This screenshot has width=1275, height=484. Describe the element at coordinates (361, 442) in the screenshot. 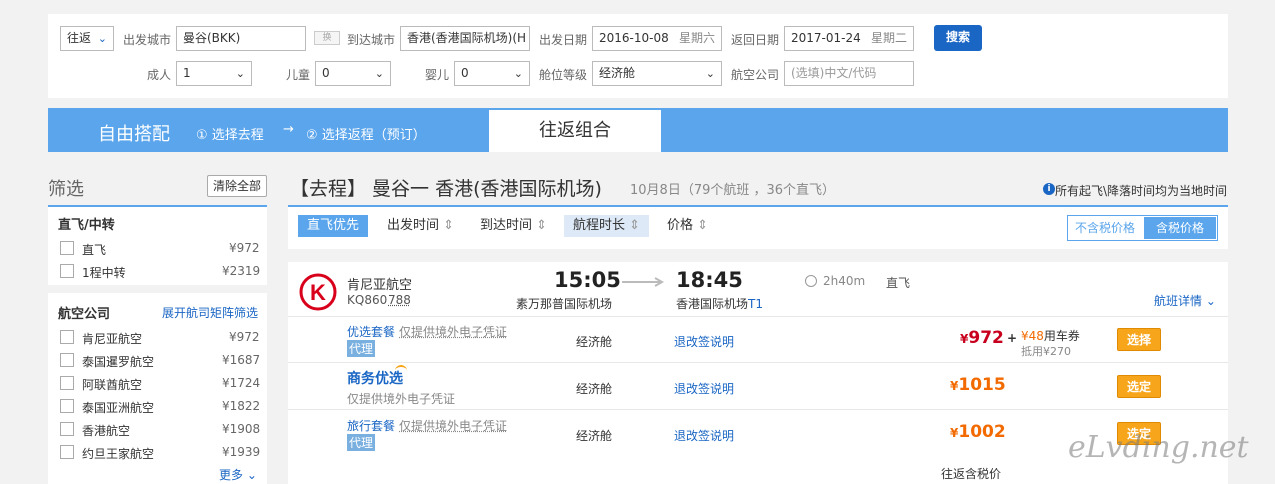

I see `agent-tag: 代理` at that location.